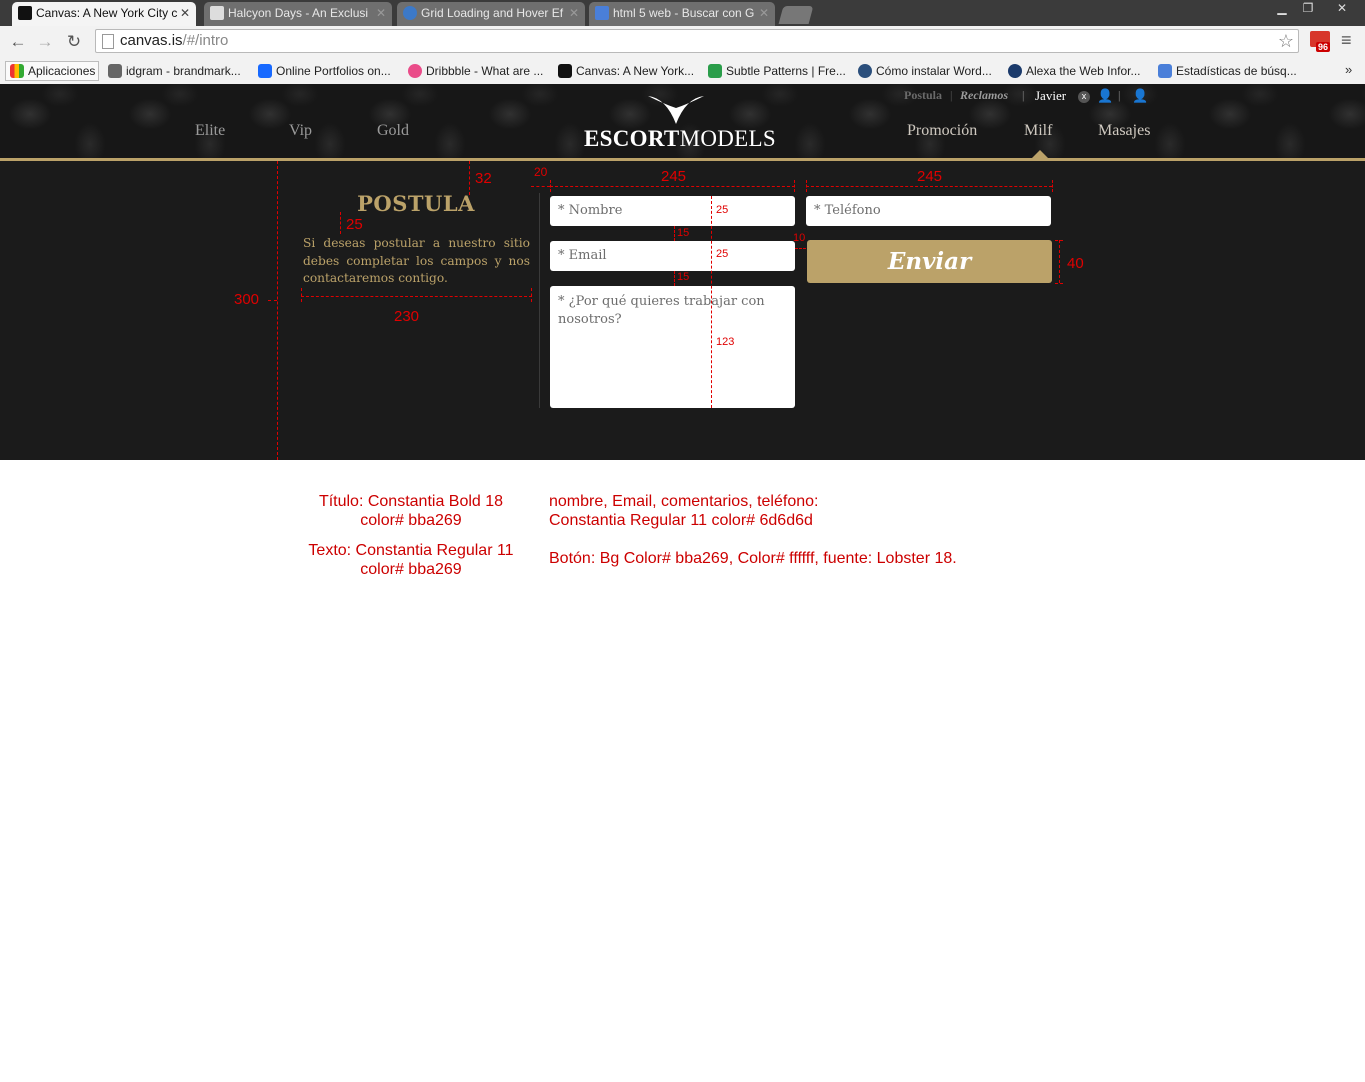  Describe the element at coordinates (1075, 263) in the screenshot. I see `annotation-40: 40` at that location.